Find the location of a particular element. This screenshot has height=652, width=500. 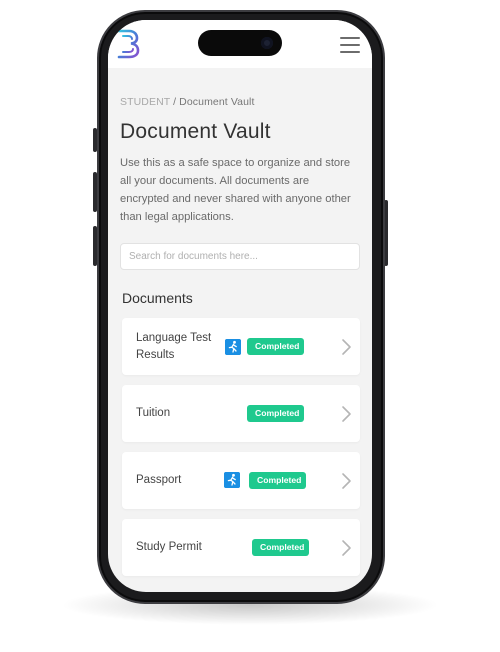

dynamic-island is located at coordinates (240, 43).